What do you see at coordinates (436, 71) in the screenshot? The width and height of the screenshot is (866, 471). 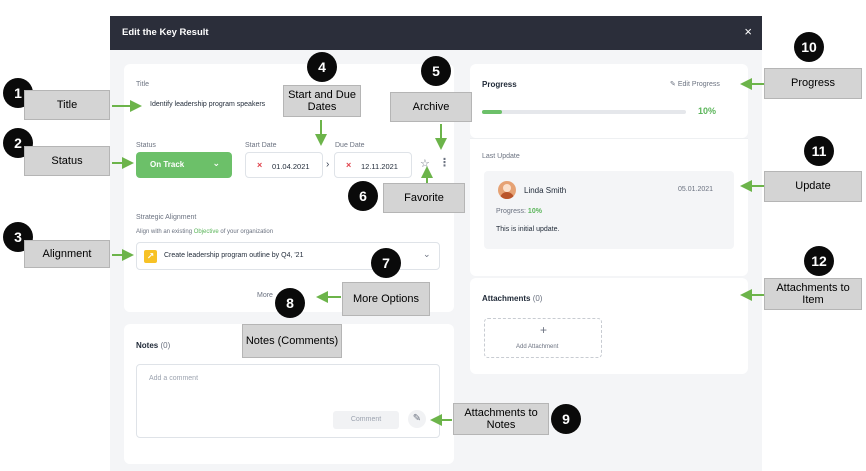 I see `annotation-number-5: 5` at bounding box center [436, 71].